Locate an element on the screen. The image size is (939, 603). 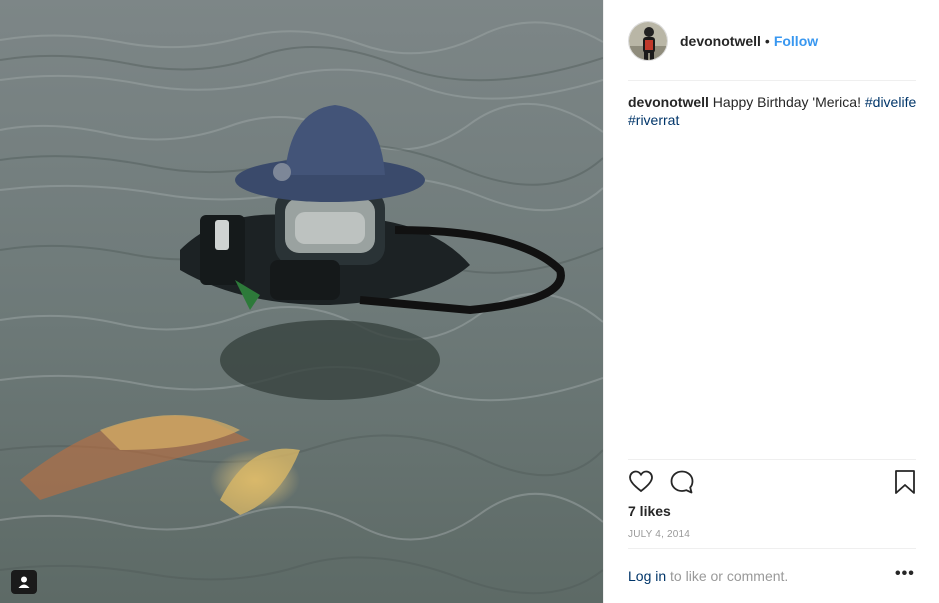
post-header: devonotwell • Follow is located at coordinates (723, 41).